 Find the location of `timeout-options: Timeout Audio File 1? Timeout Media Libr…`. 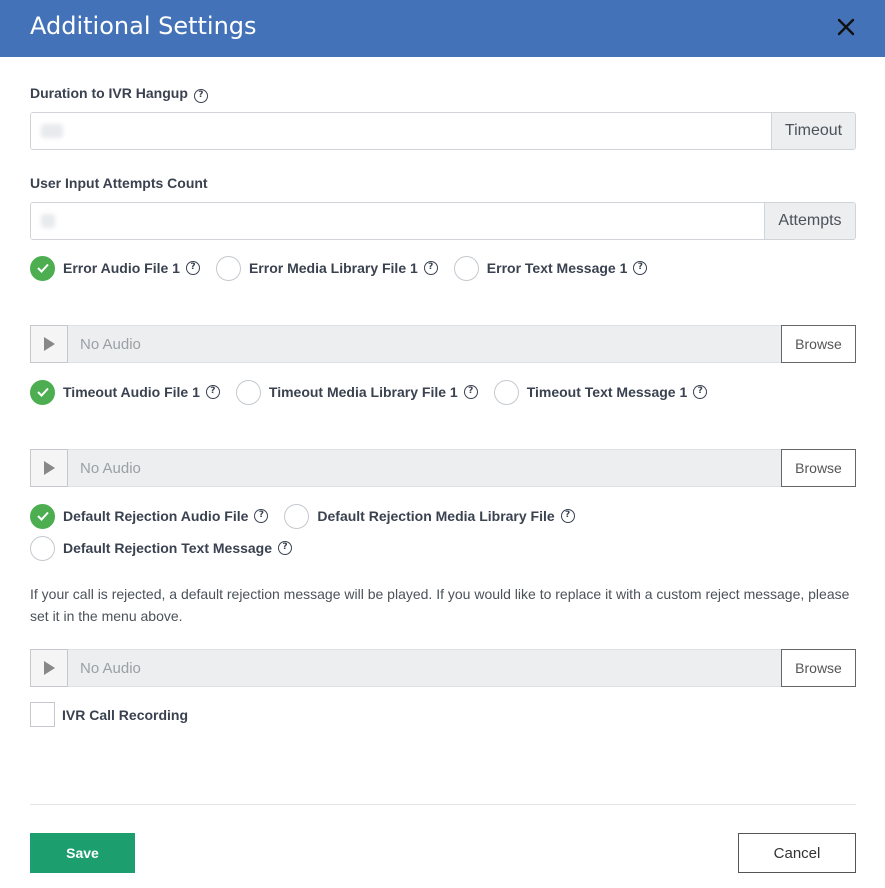

timeout-options: Timeout Audio File 1? Timeout Media Libr… is located at coordinates (376, 392).